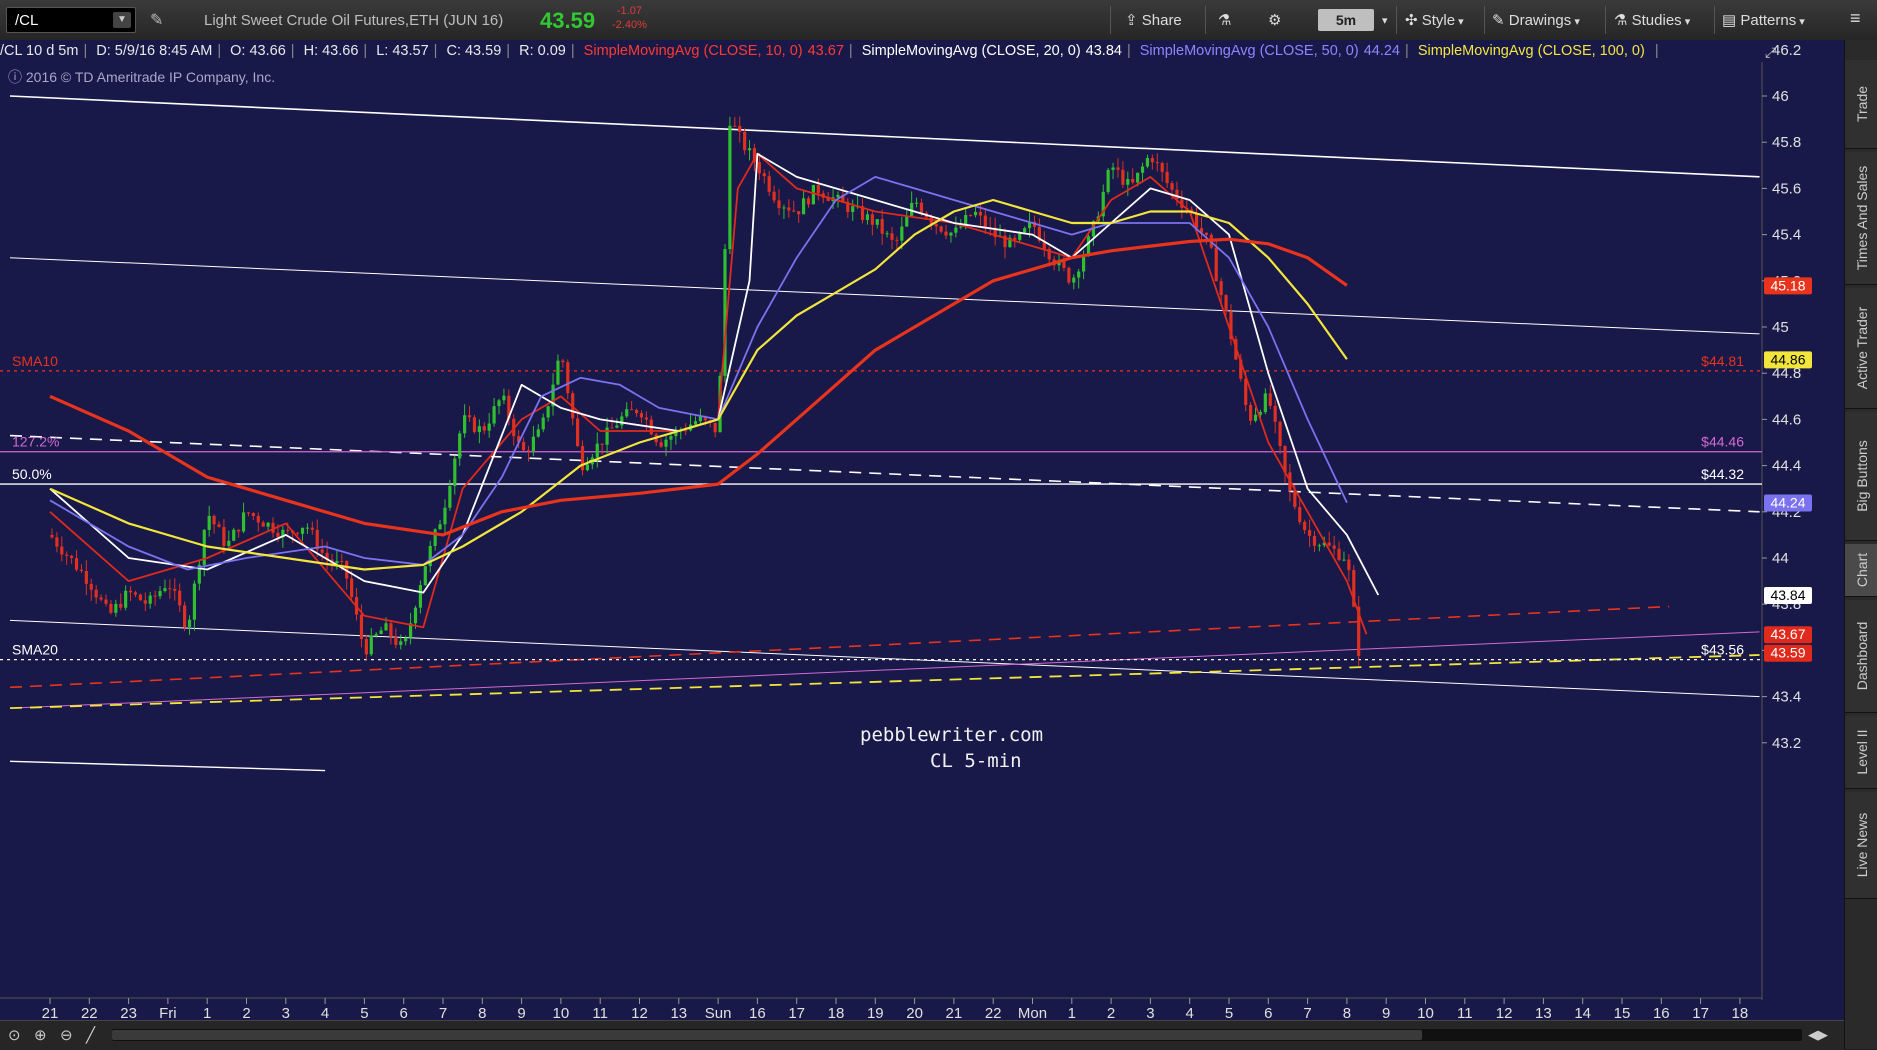 Image resolution: width=1877 pixels, height=1050 pixels. Describe the element at coordinates (1861, 218) in the screenshot. I see `sidebar-tab-times-and-sales: Times And Sales` at that location.